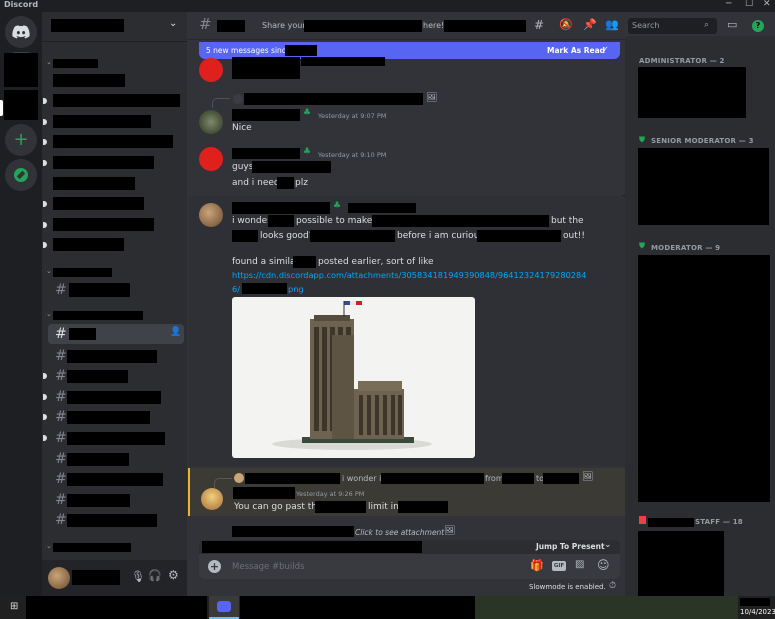 Image resolution: width=775 pixels, height=619 pixels. Describe the element at coordinates (382, 208) in the screenshot. I see `timestamp-redacted` at that location.